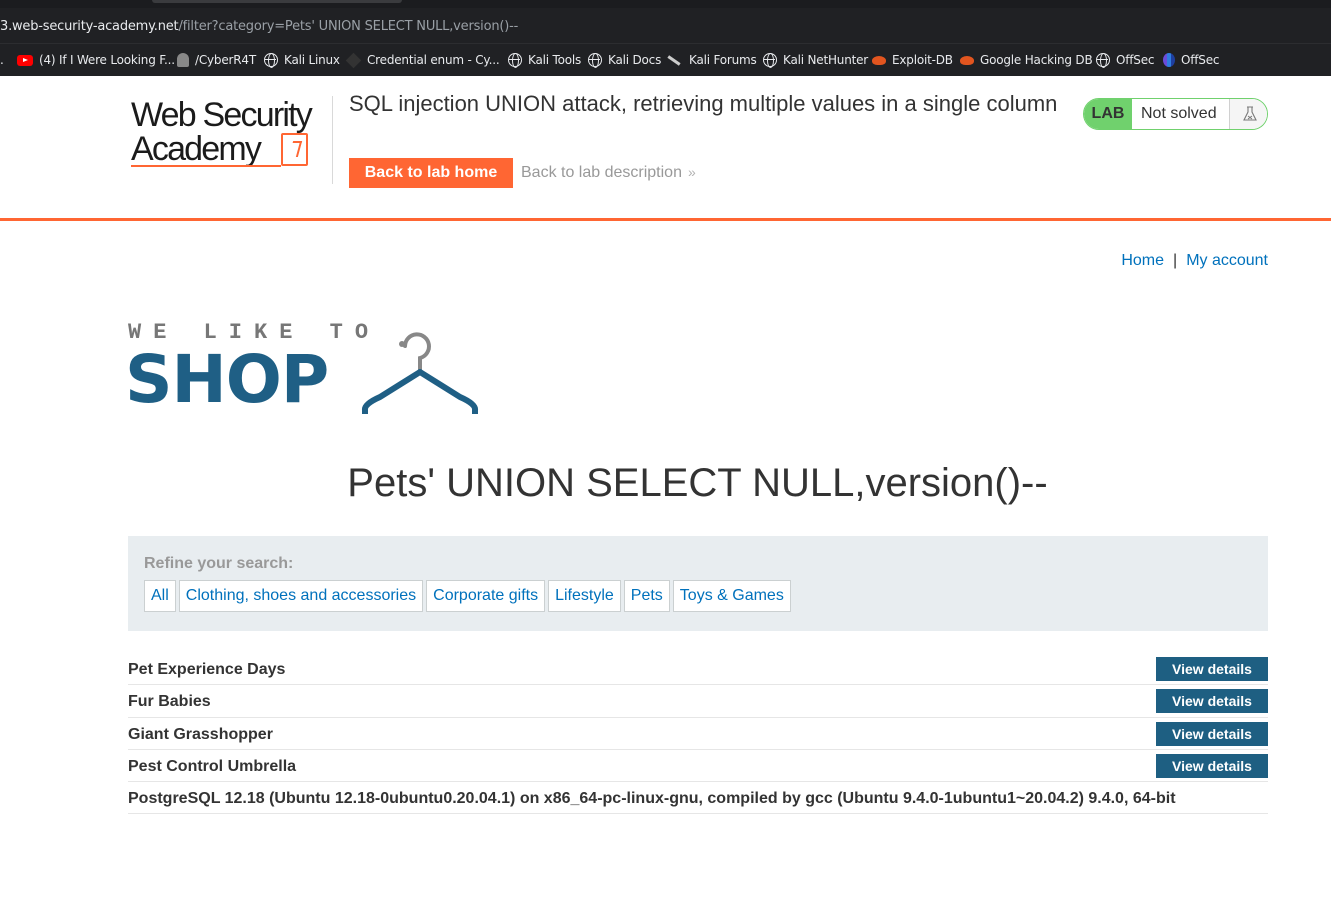 This screenshot has height=922, width=1331. I want to click on filter-pets: Pets, so click(646, 596).